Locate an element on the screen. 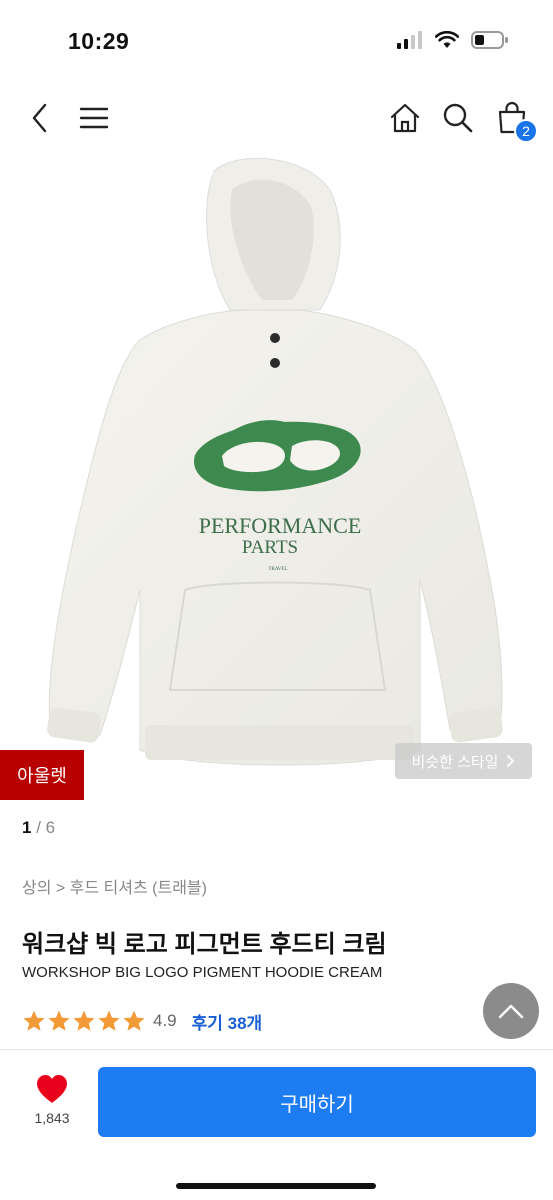 The image size is (553, 1200). menu-button is located at coordinates (94, 118).